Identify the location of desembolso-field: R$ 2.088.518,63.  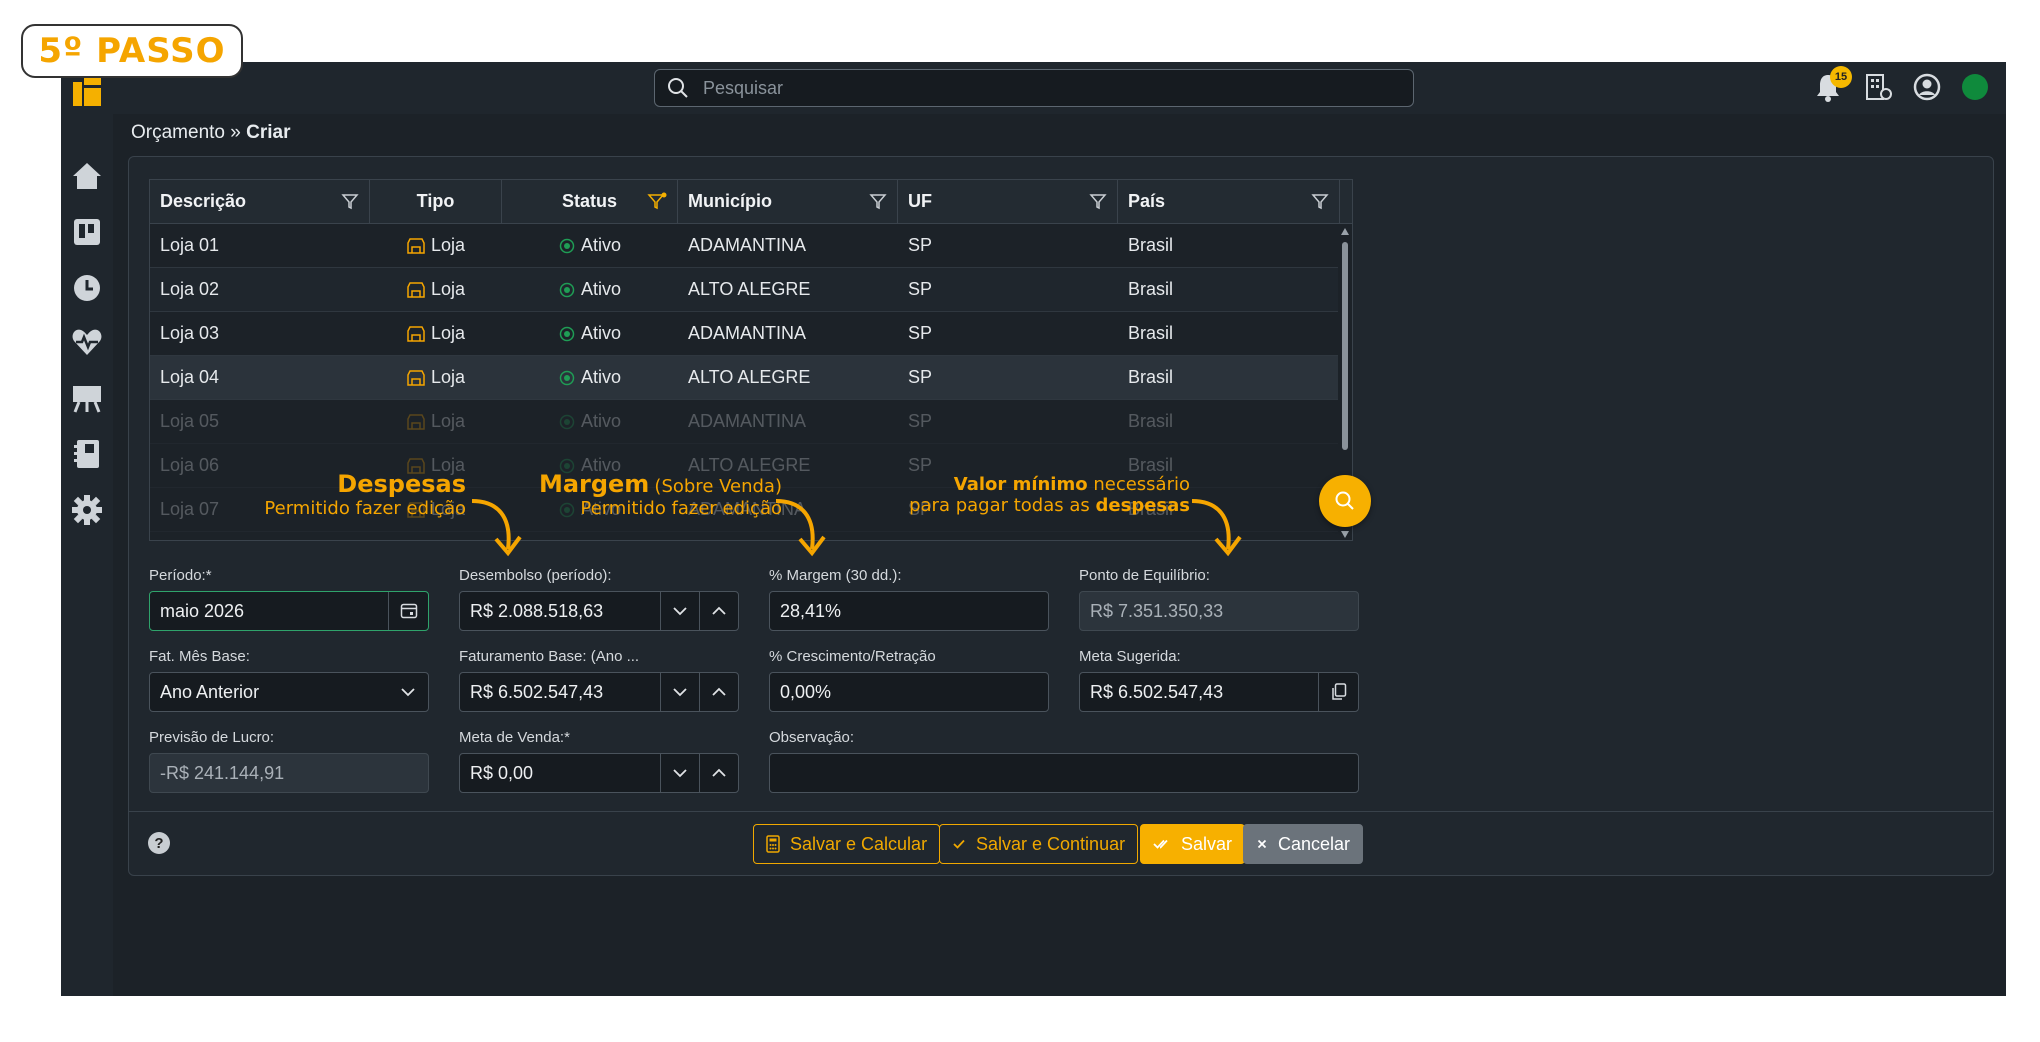
(599, 611).